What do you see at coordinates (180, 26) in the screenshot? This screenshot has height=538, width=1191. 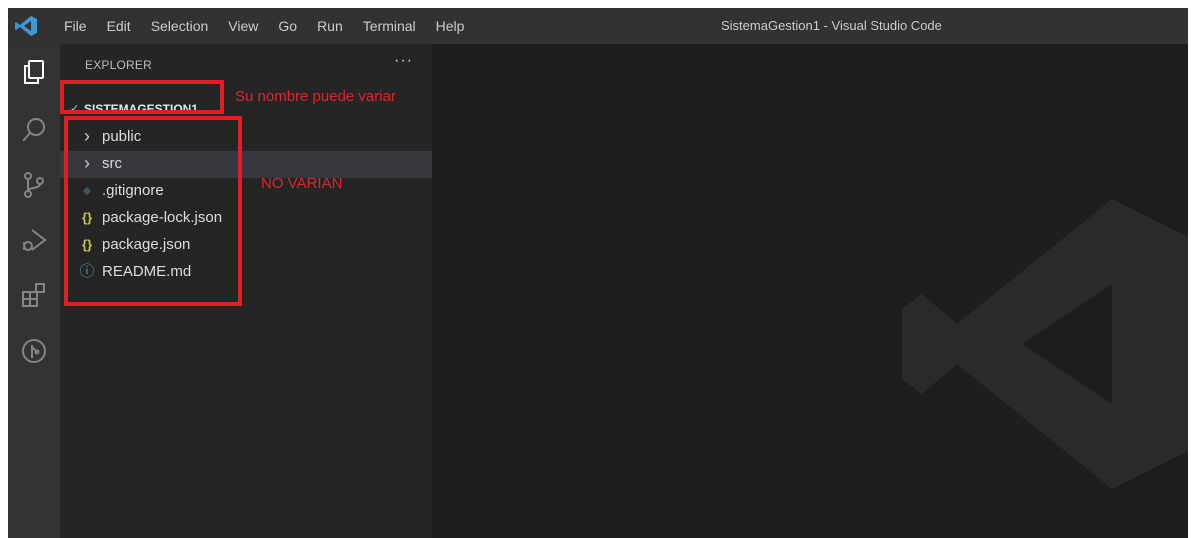 I see `menu-selection: Selection` at bounding box center [180, 26].